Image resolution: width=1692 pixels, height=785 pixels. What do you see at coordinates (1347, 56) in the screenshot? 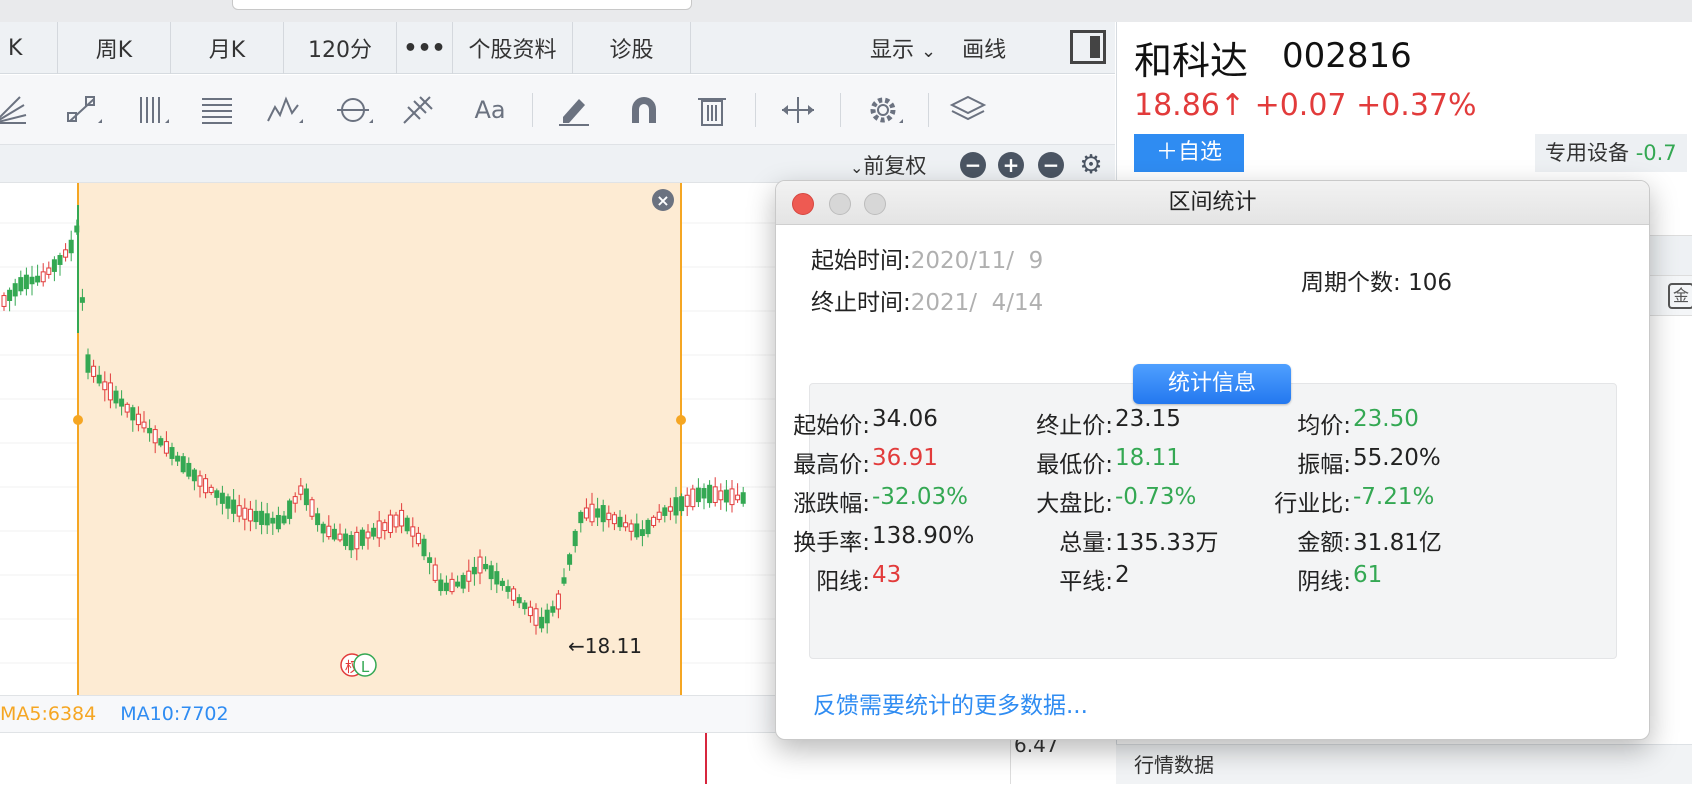
I see `stock-code: 002816` at bounding box center [1347, 56].